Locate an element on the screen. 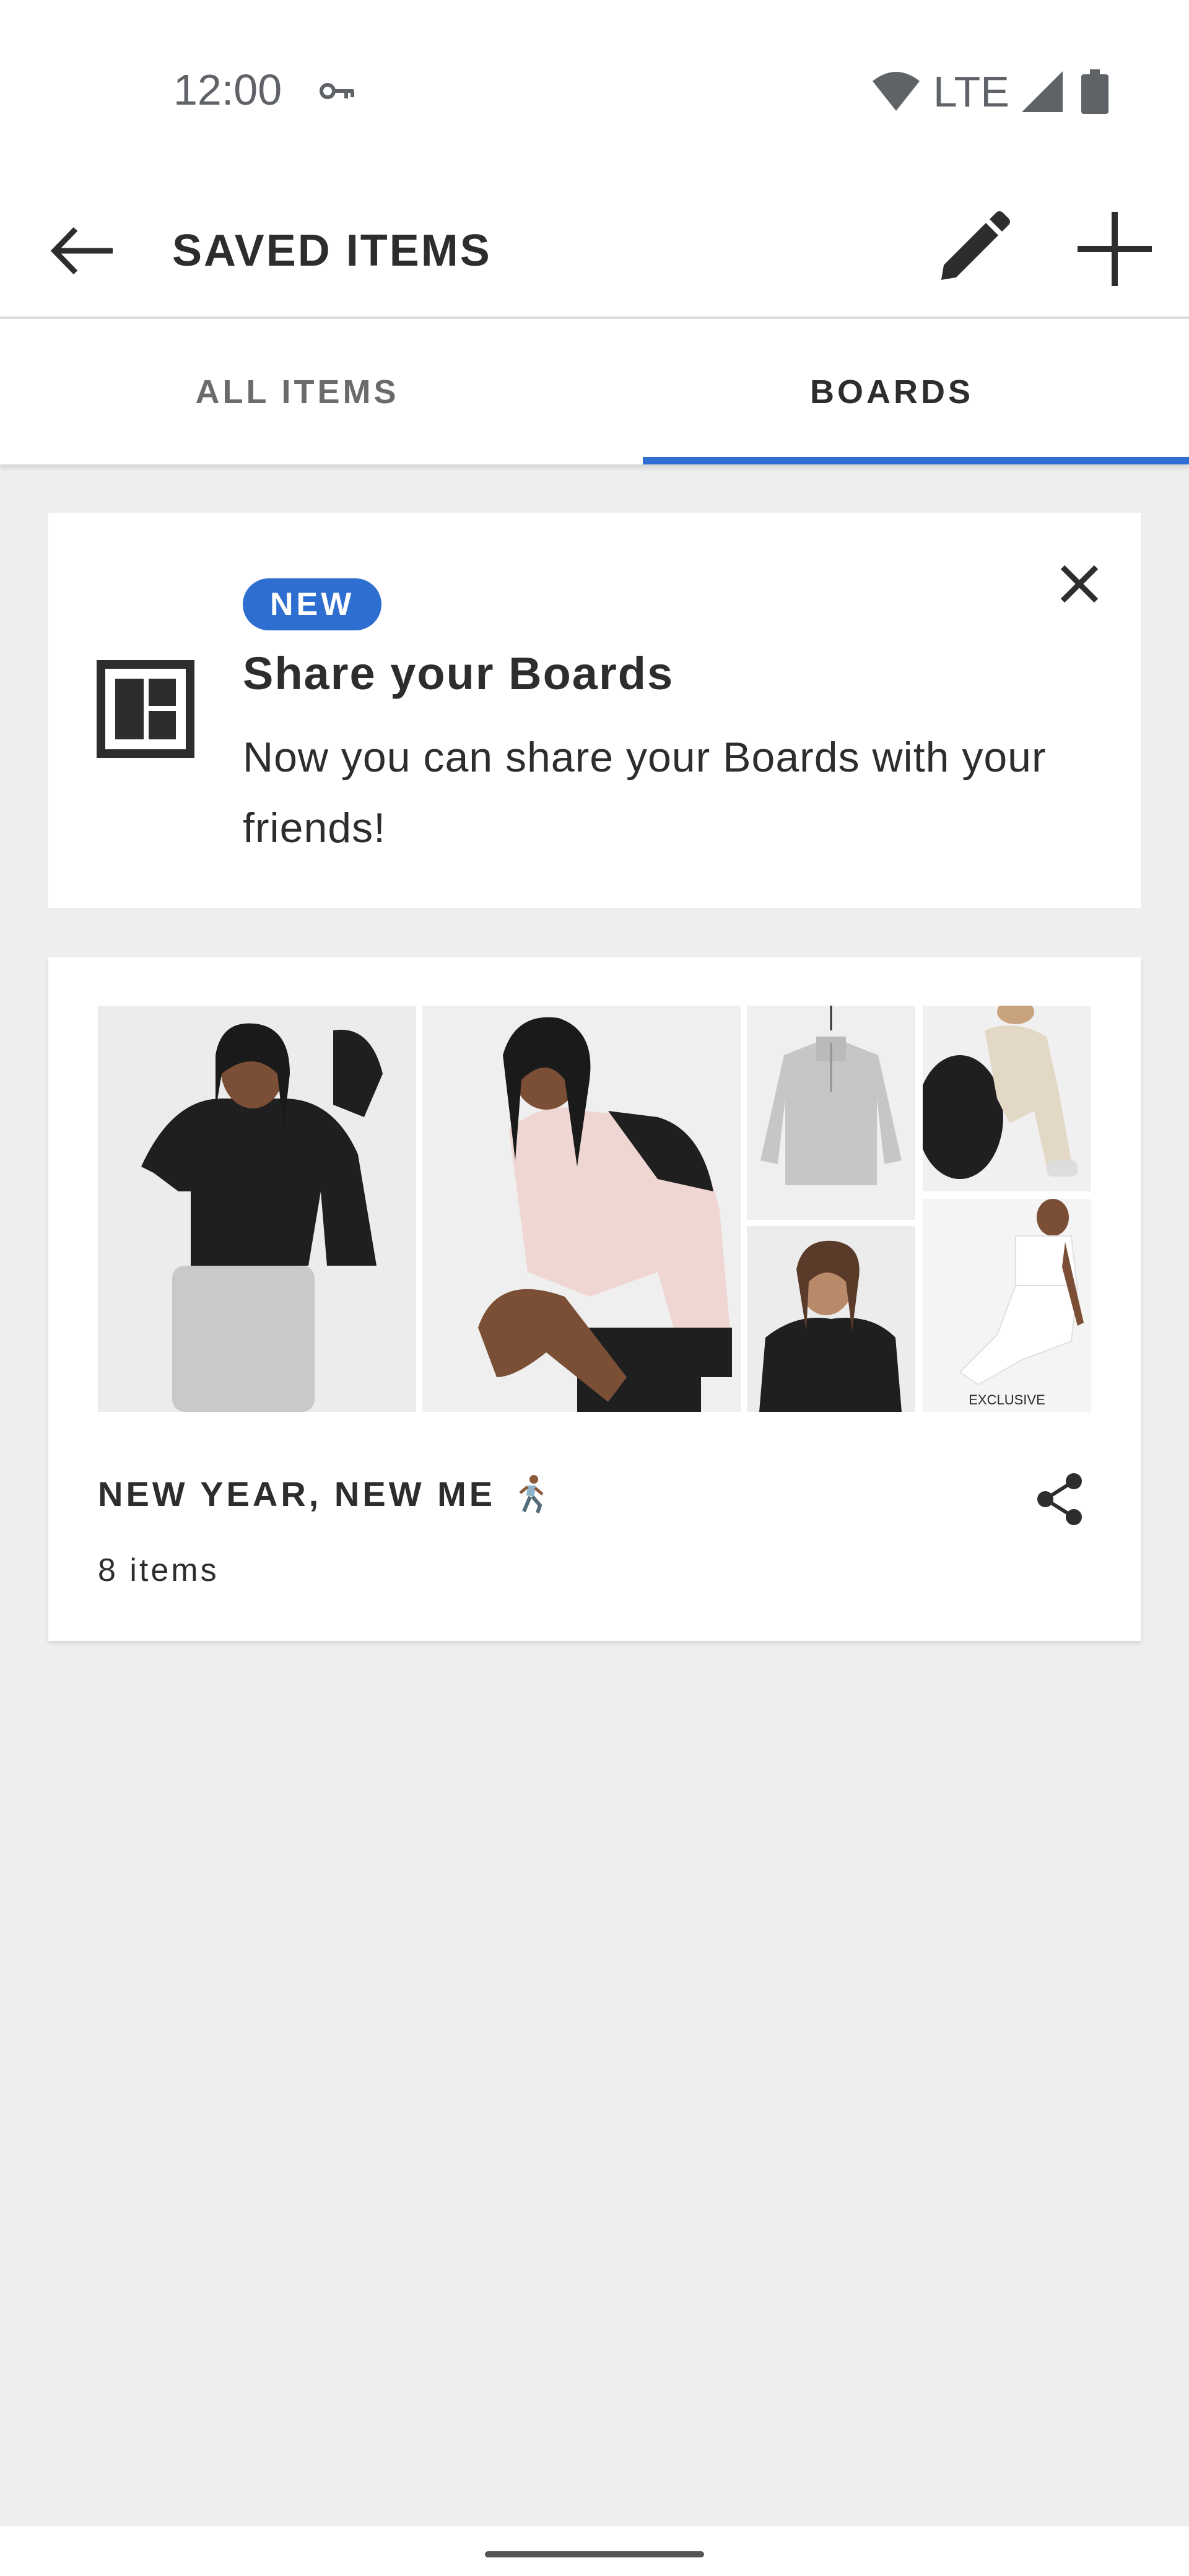 This screenshot has height=2576, width=1189. add-board-button is located at coordinates (1114, 249).